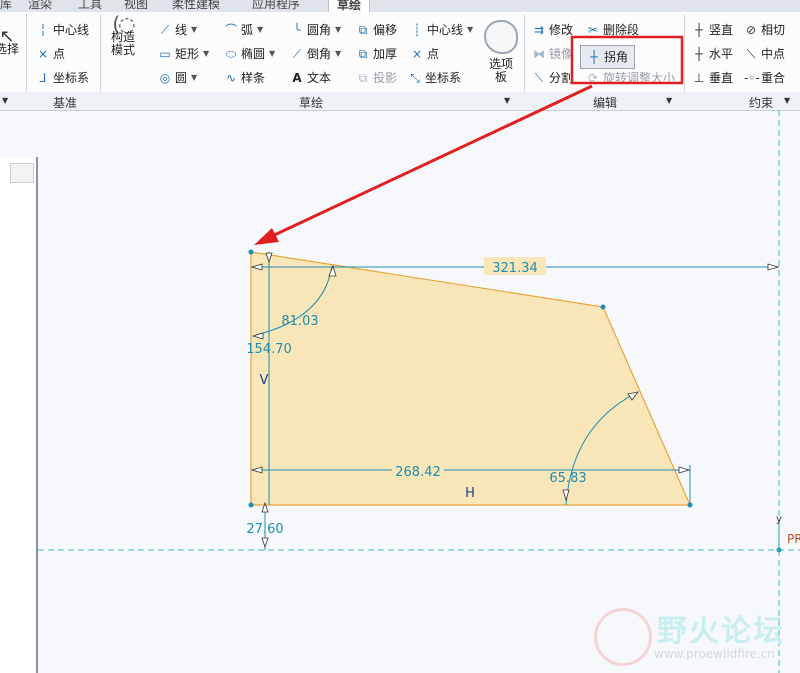 The width and height of the screenshot is (800, 673). Describe the element at coordinates (764, 30) in the screenshot. I see `tangent-constraint-button: ⊘ 相切` at that location.